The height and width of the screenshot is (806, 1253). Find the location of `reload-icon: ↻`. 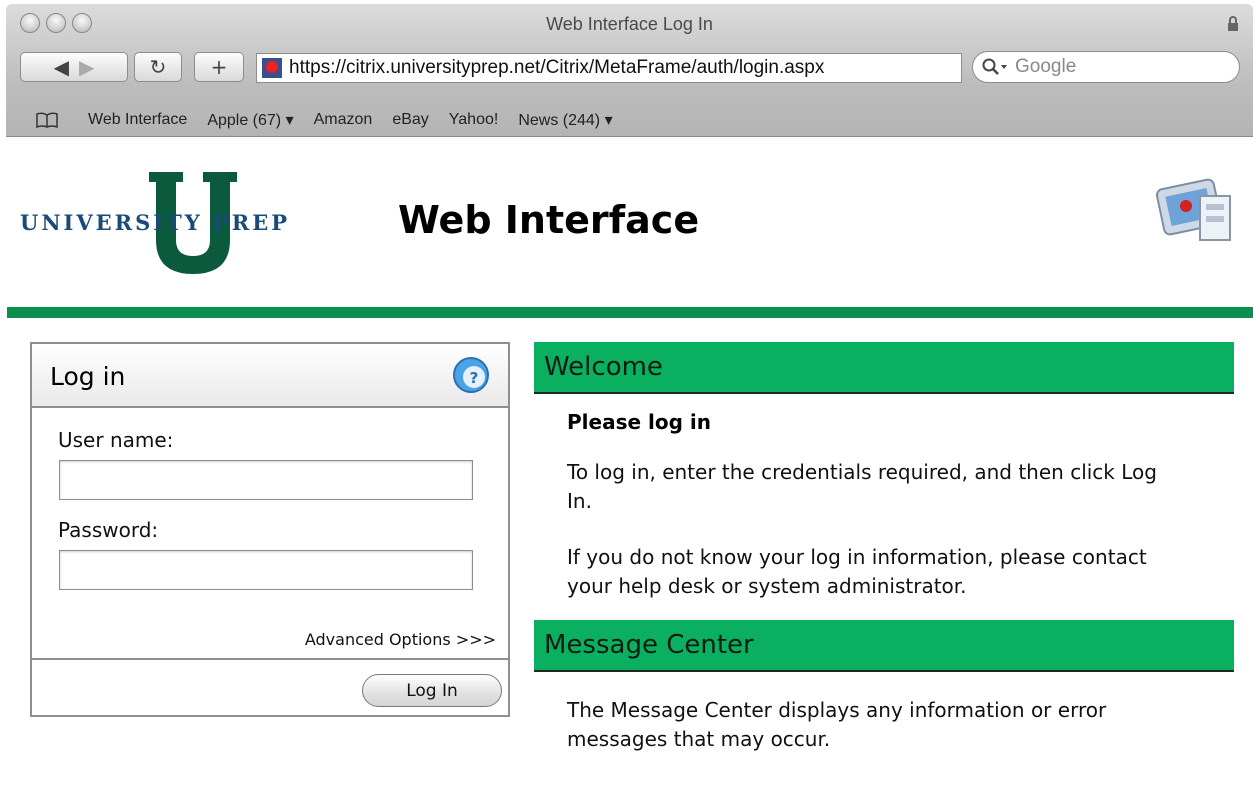

reload-icon: ↻ is located at coordinates (158, 67).